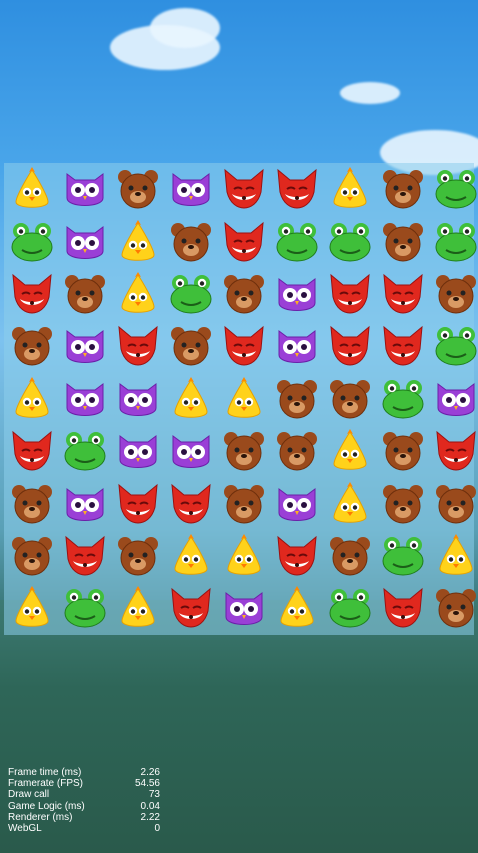  Describe the element at coordinates (46, 806) in the screenshot. I see `stat-label: Game Logic (ms)` at that location.